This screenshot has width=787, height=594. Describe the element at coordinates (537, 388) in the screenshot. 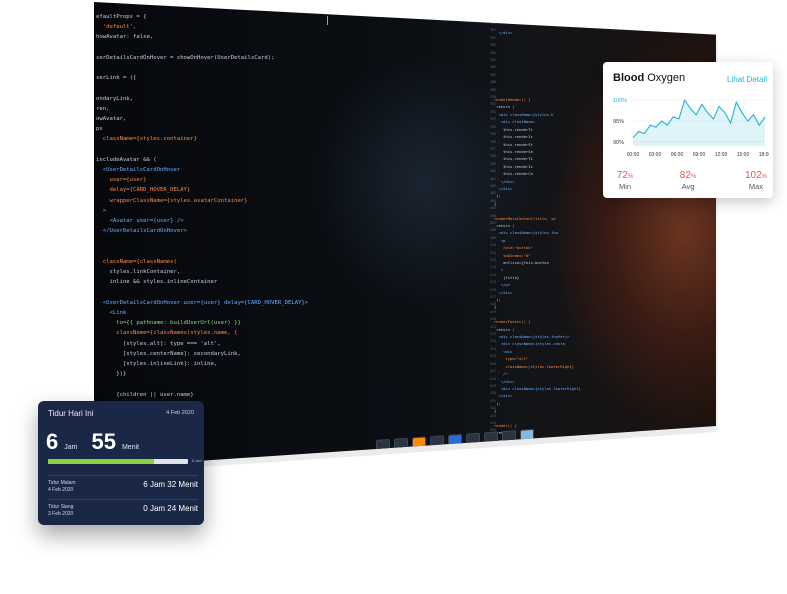

I see `code-line: <div className={styles.footerRight}` at that location.